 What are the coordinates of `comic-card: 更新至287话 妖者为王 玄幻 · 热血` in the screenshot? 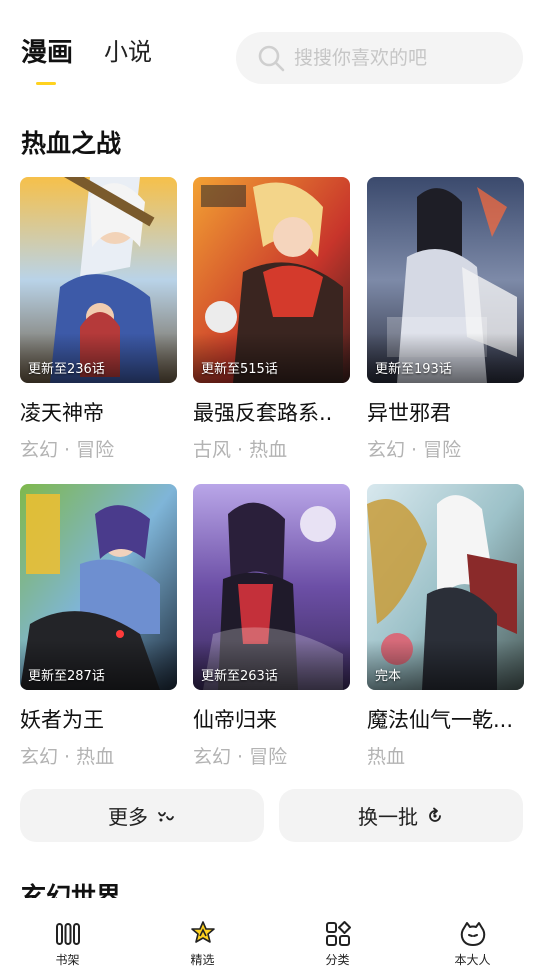 It's located at (98, 626).